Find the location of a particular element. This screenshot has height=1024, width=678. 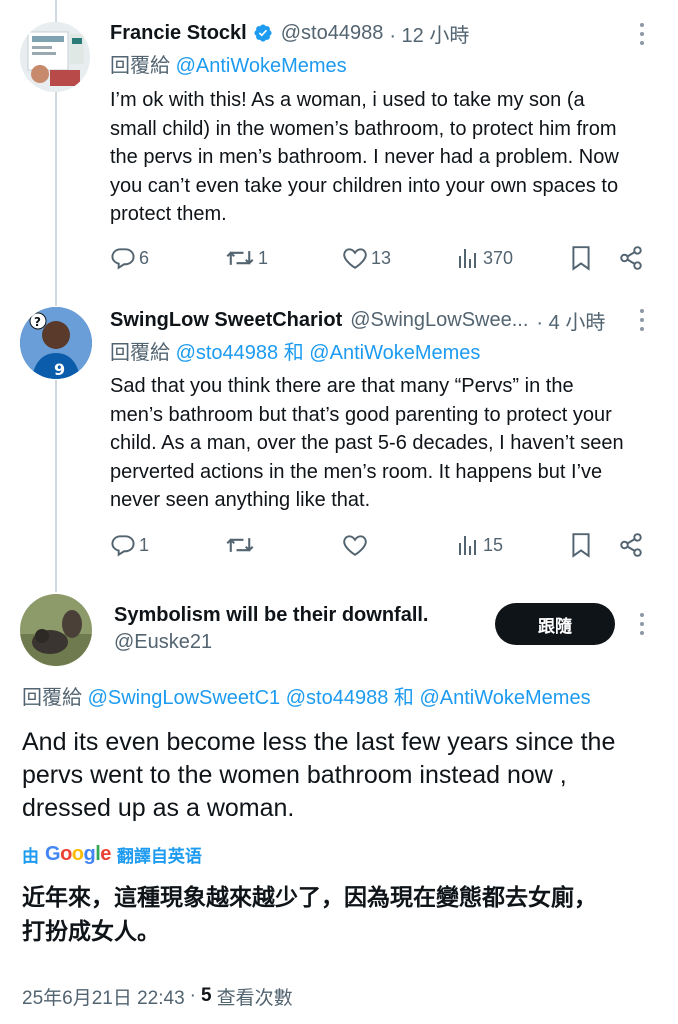

reply-button: 1 is located at coordinates (129, 545).